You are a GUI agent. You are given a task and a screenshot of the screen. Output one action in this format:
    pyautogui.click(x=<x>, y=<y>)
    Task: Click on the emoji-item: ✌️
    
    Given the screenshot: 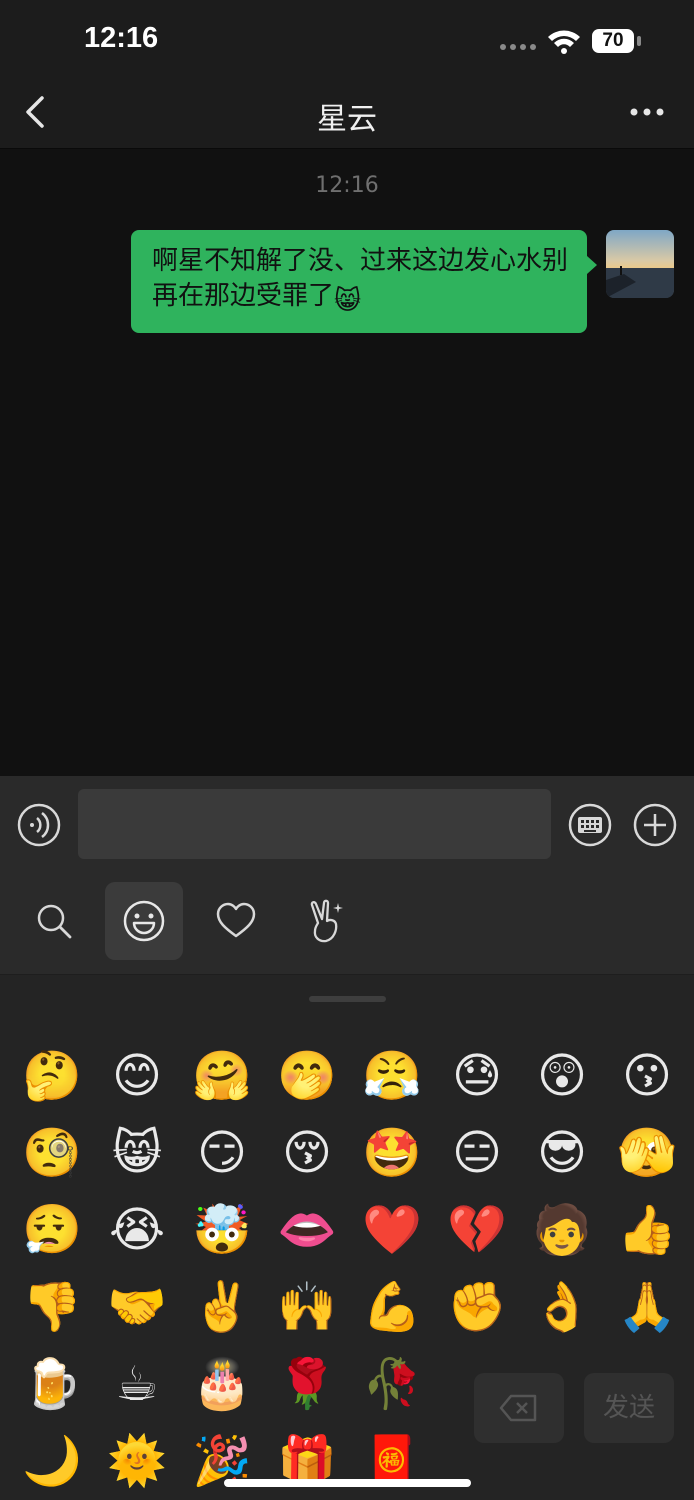 What is the action you would take?
    pyautogui.click(x=222, y=1307)
    